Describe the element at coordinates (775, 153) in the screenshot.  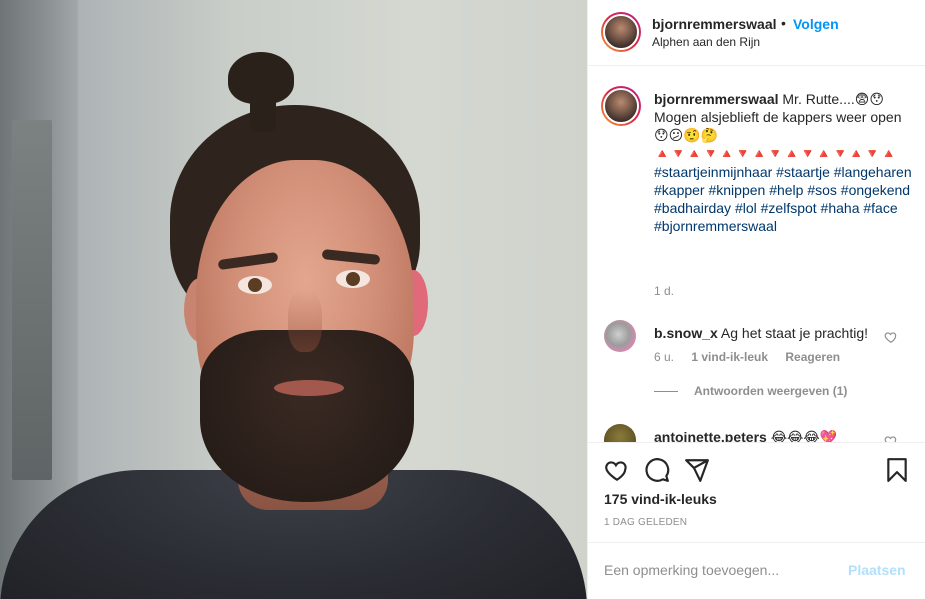
I see `caption-triangles: 🔺🔻🔺🔻🔺🔻🔺🔻🔺🔻🔺🔻🔺🔻🔺` at that location.